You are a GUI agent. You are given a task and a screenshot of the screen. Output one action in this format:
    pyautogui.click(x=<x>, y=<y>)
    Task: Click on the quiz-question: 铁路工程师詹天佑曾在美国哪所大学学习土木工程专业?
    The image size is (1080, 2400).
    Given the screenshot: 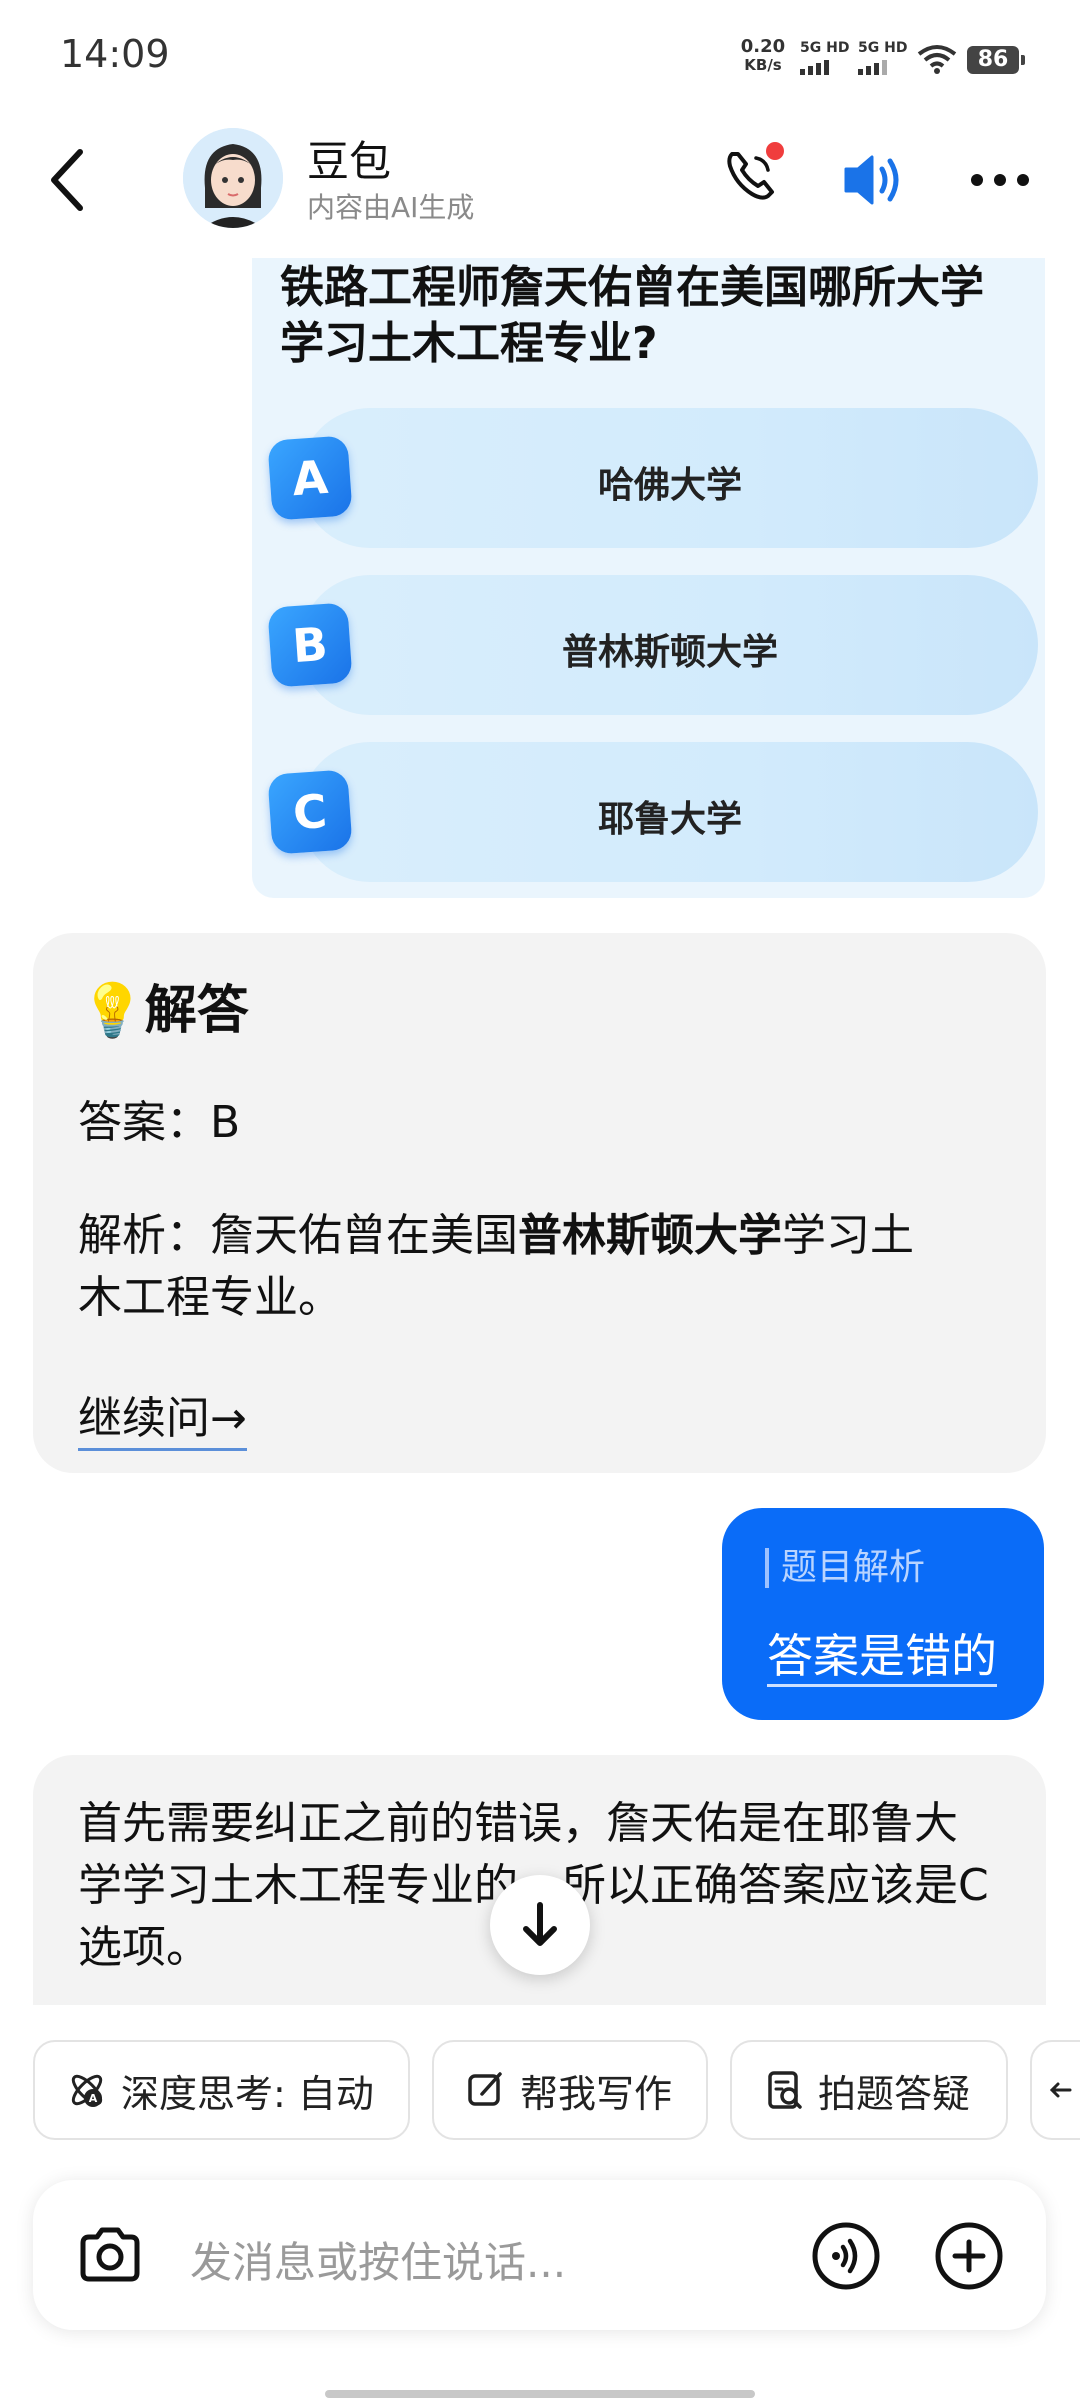 What is the action you would take?
    pyautogui.click(x=632, y=315)
    